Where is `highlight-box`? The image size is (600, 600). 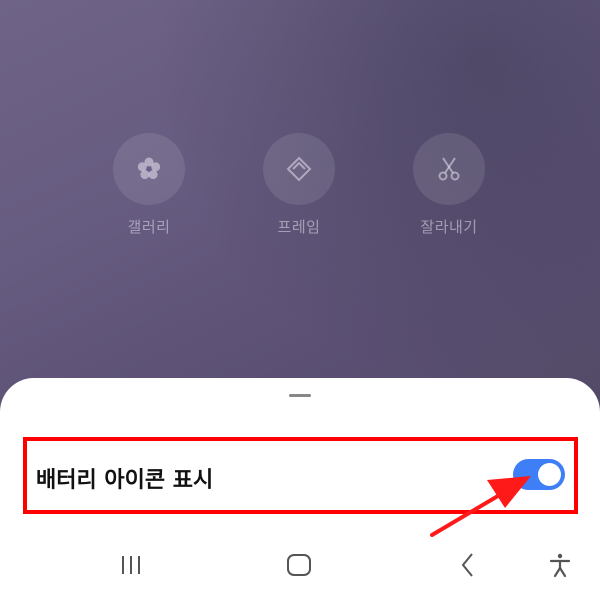 highlight-box is located at coordinates (300, 475).